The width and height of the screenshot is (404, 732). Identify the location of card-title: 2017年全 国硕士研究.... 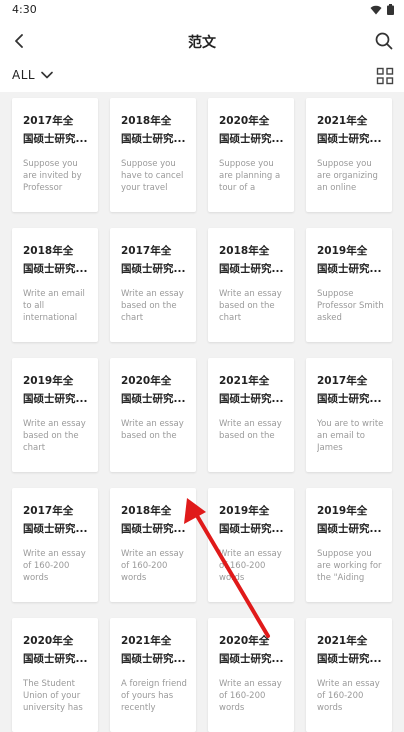
(58, 130).